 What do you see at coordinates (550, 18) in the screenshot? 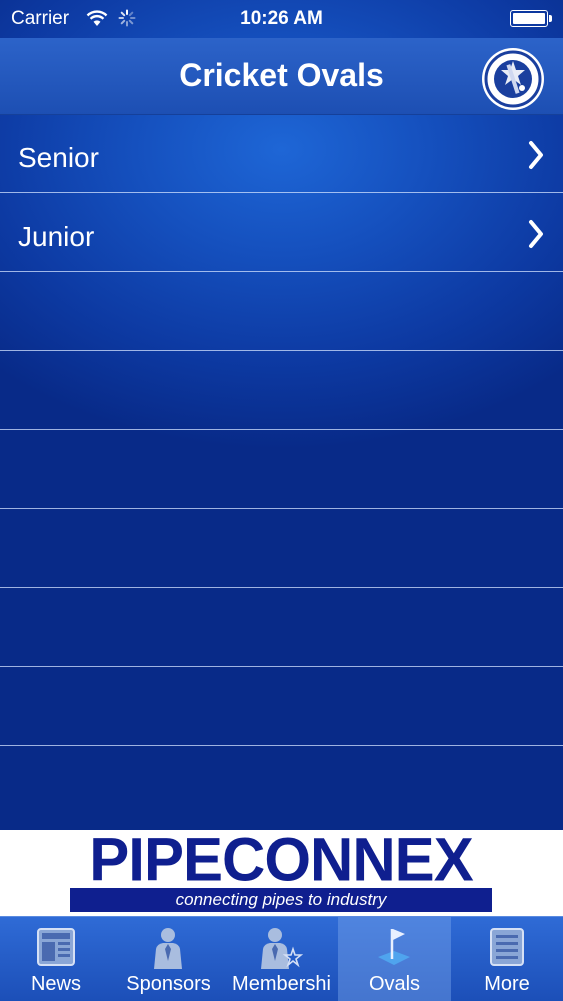
I see `battery-nub` at bounding box center [550, 18].